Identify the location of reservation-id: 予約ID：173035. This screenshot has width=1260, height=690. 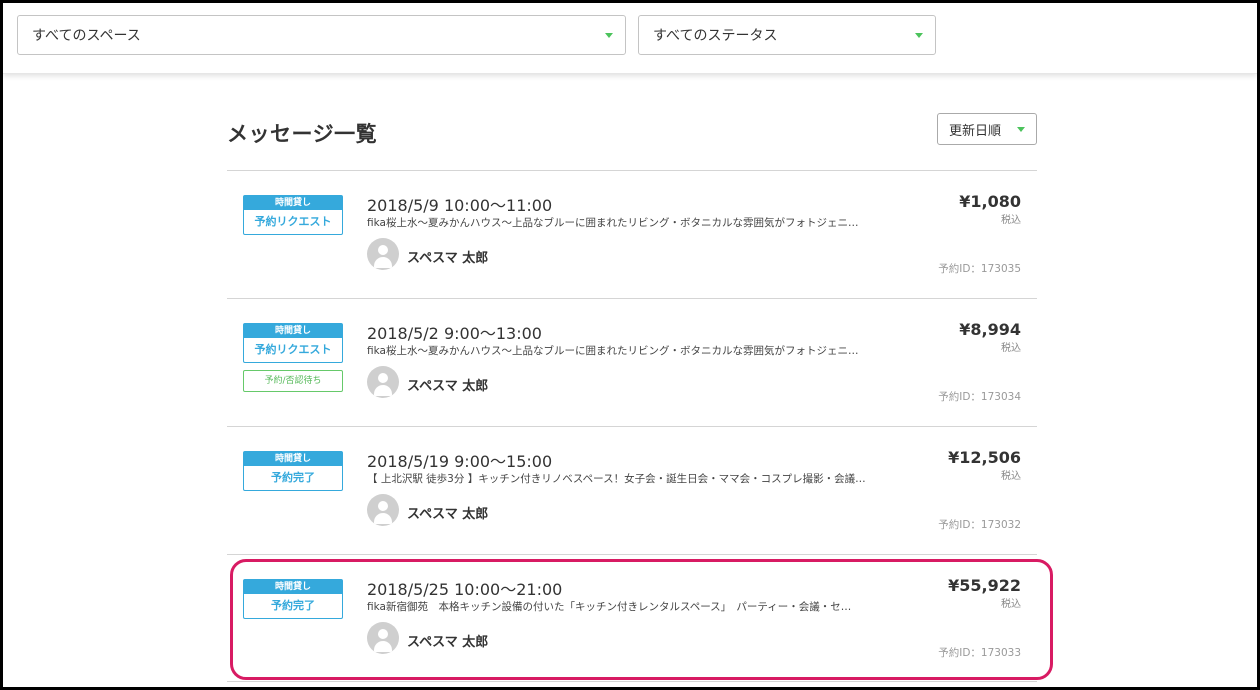
(979, 269).